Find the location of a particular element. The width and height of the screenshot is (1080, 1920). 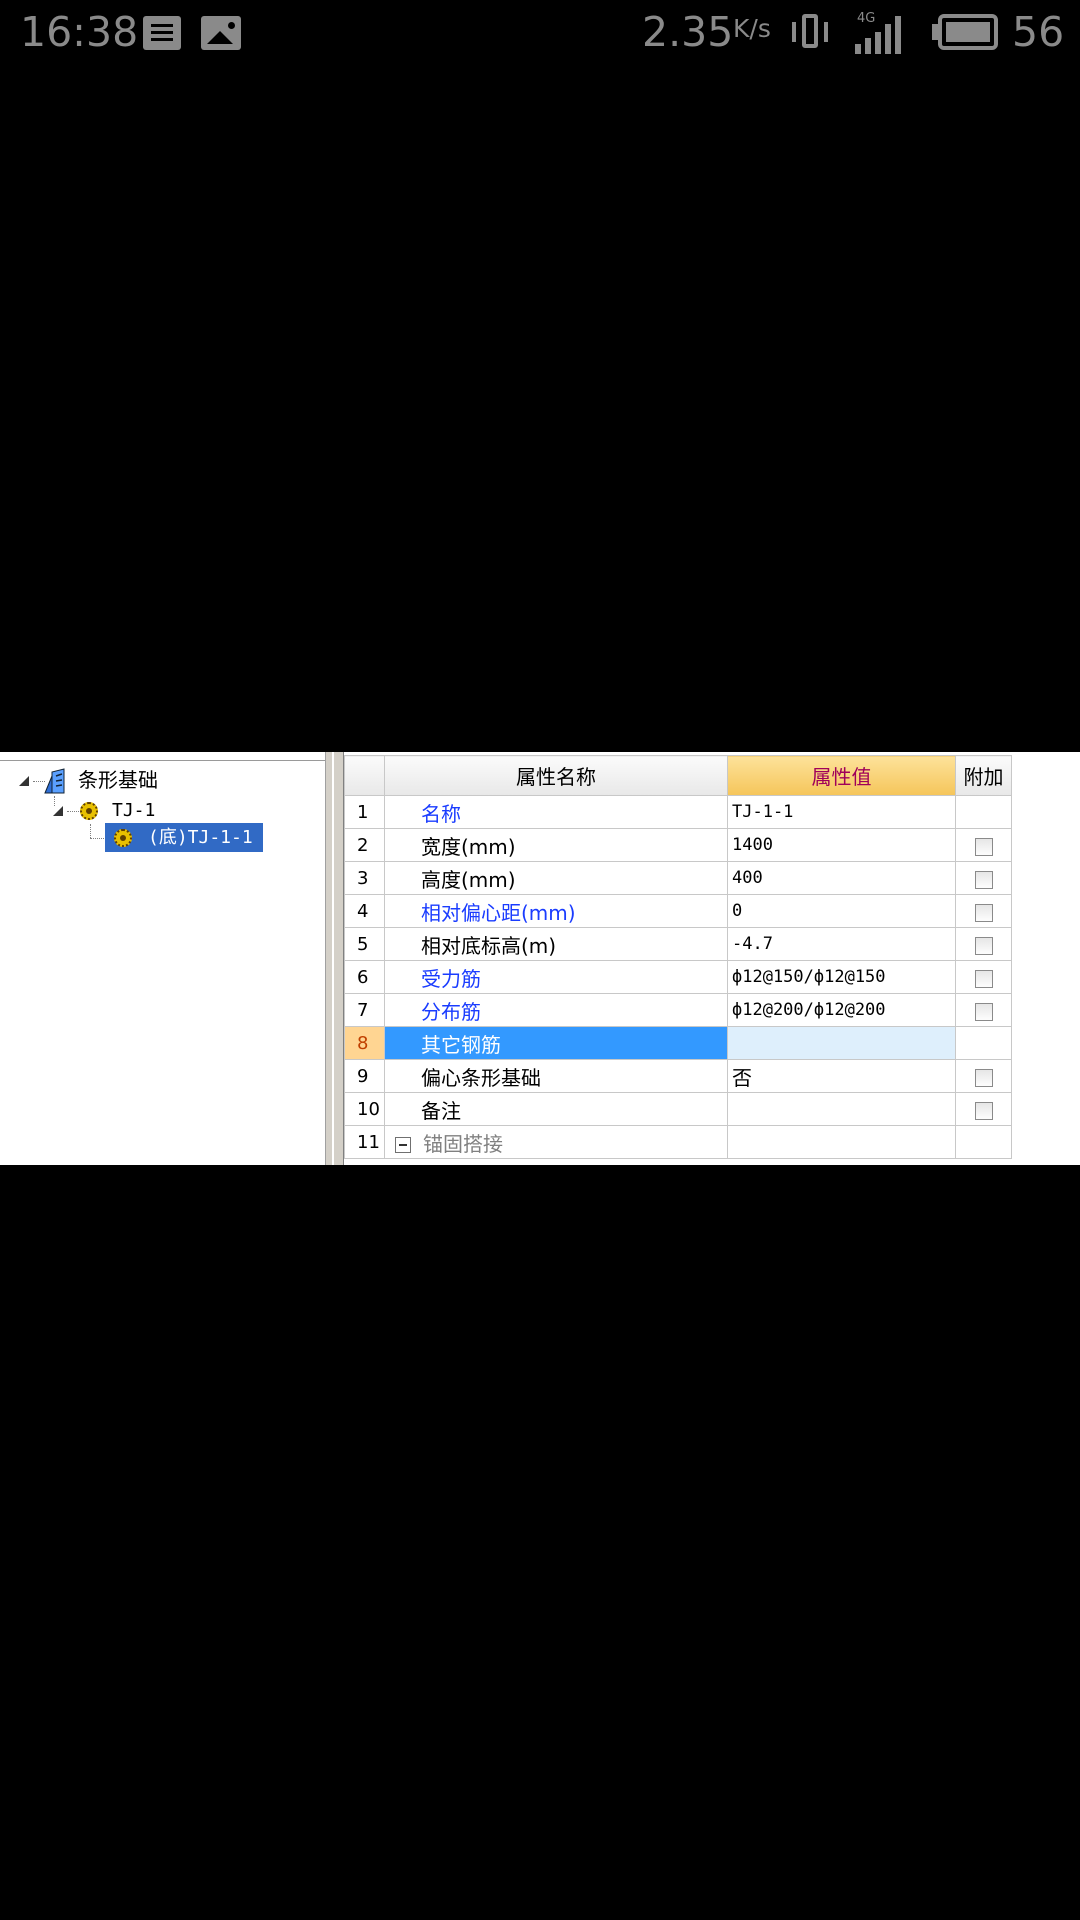

property-name: 其它钢筋 is located at coordinates (556, 1043).